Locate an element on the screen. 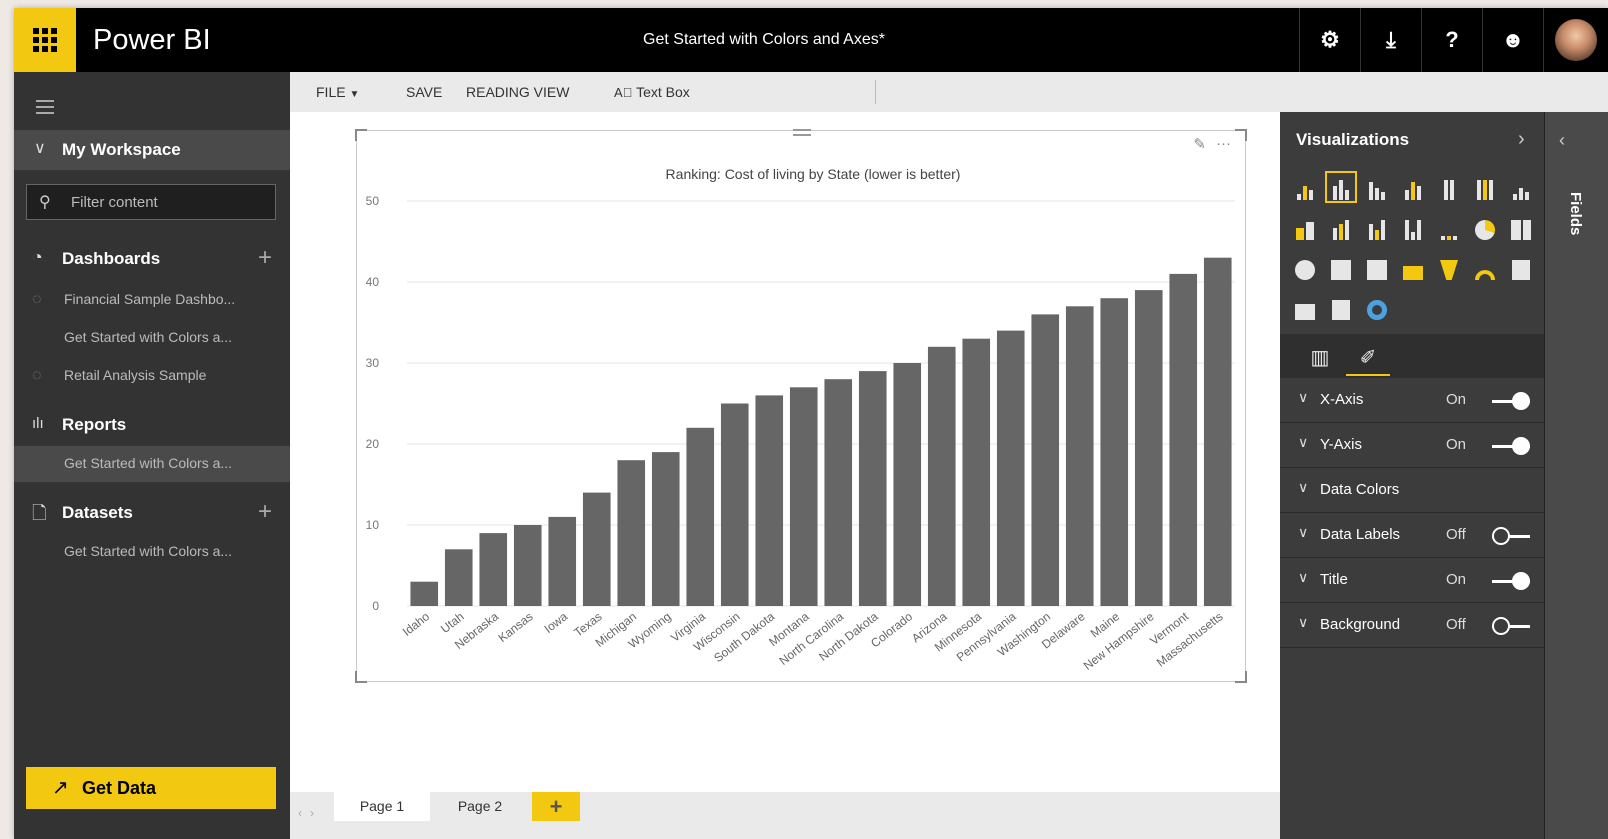  smiley-icon: ☻ is located at coordinates (1512, 40).